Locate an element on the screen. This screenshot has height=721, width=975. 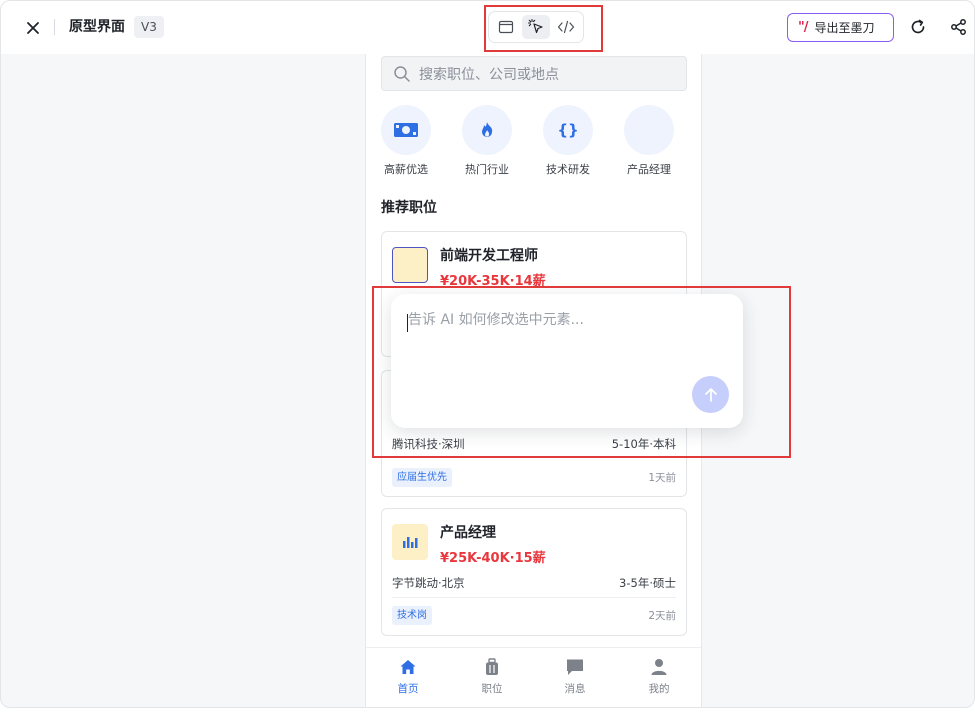
job-title: 前端开发工程师 is located at coordinates (489, 256).